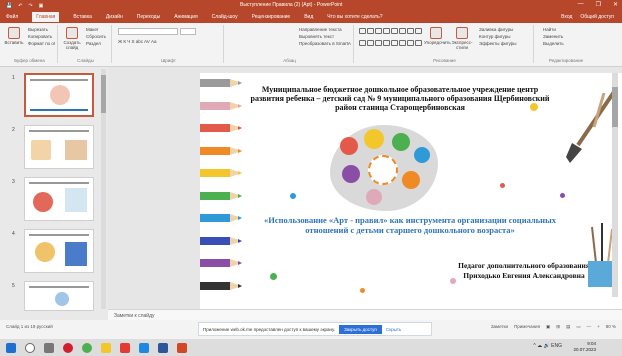 This screenshot has width=622, height=356. I want to click on tab-slideshow: Слайд-шоу, so click(225, 17).